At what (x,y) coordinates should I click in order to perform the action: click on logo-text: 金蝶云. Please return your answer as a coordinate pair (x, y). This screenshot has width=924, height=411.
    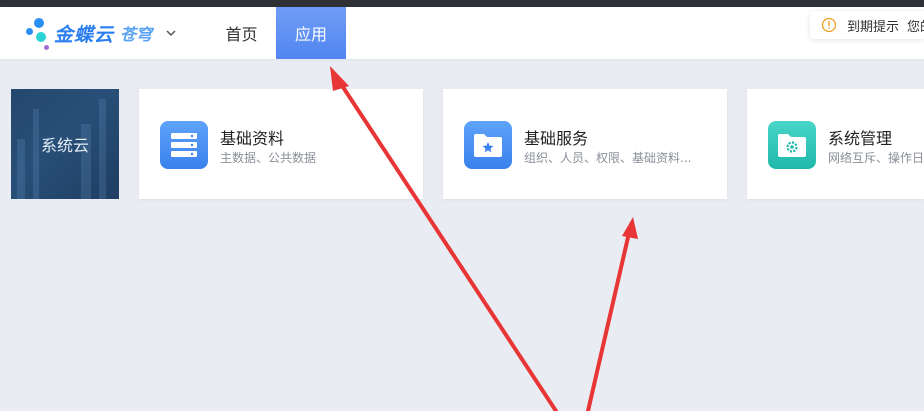
    Looking at the image, I should click on (84, 35).